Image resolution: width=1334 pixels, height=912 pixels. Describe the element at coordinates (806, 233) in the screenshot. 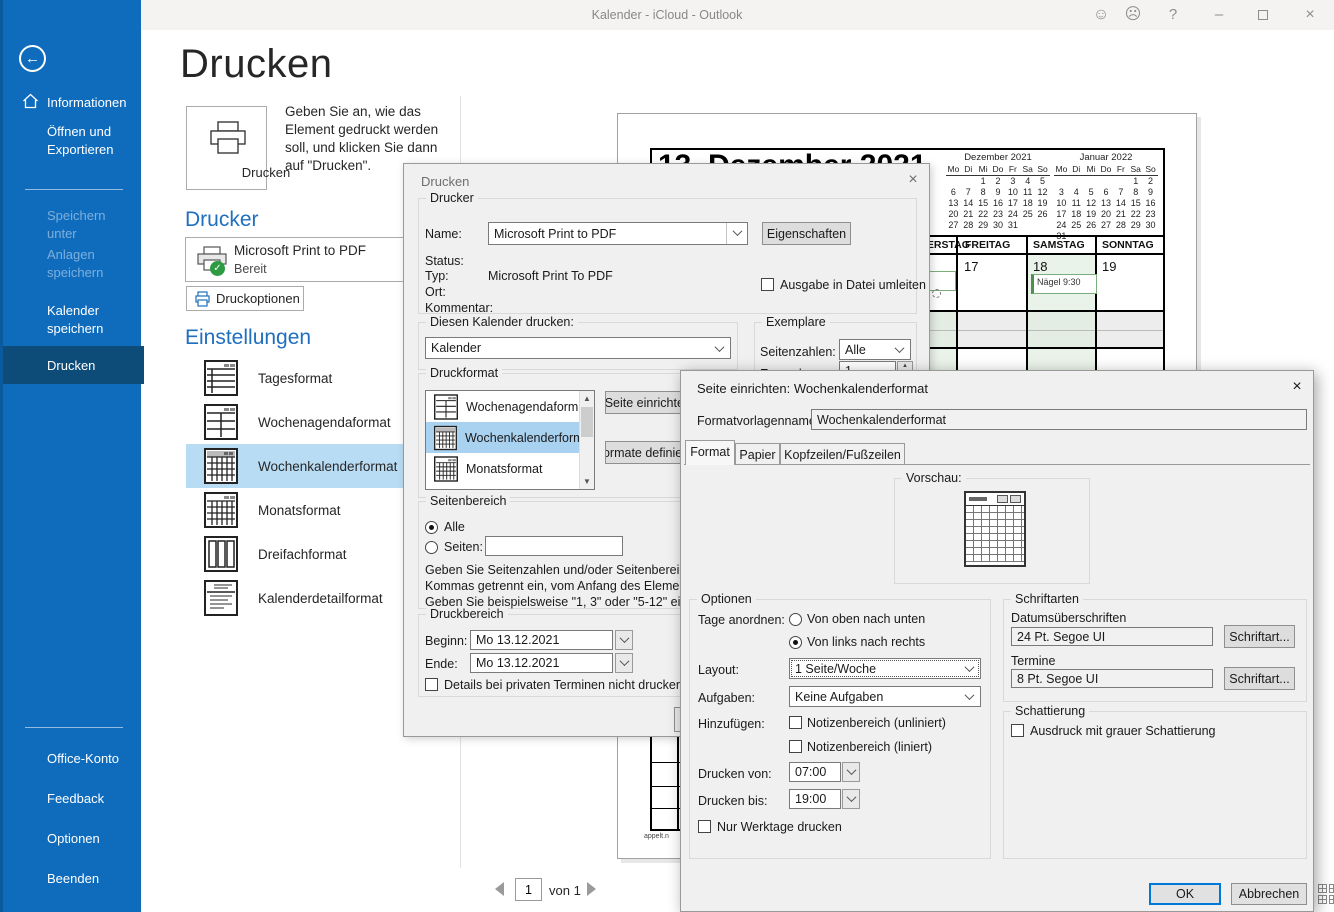

I see `eigenschaften-button: Eigenschaften` at that location.